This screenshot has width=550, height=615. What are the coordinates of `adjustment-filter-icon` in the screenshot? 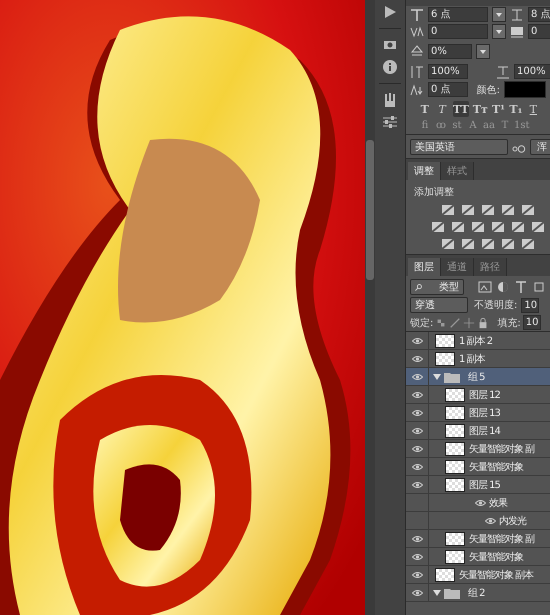 It's located at (503, 287).